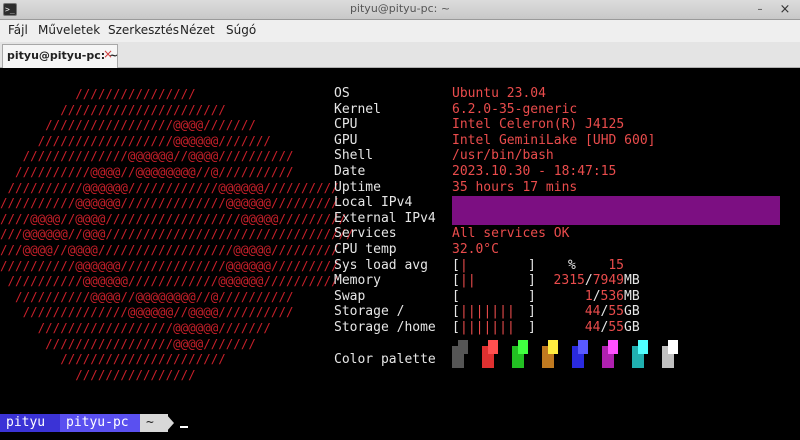 This screenshot has width=800, height=440. Describe the element at coordinates (400, 31) in the screenshot. I see `menu-bar: Fájl Műveletek Szerkesztés Nézet Súgó` at that location.